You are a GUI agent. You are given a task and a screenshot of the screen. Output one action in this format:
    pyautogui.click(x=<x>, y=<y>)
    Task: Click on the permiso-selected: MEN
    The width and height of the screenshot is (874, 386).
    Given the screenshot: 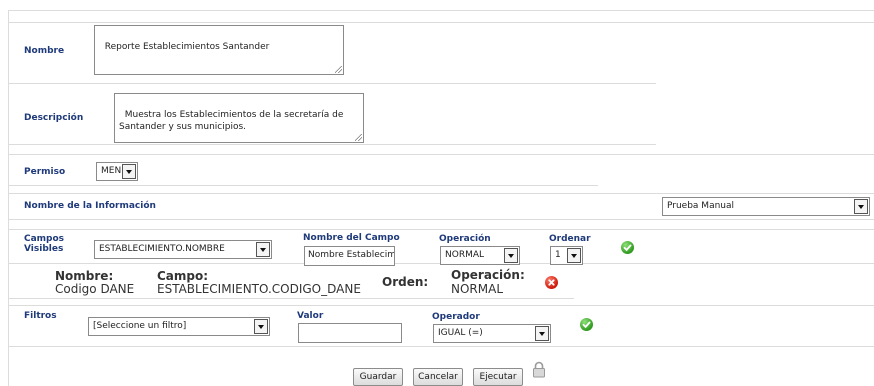 What is the action you would take?
    pyautogui.click(x=111, y=171)
    